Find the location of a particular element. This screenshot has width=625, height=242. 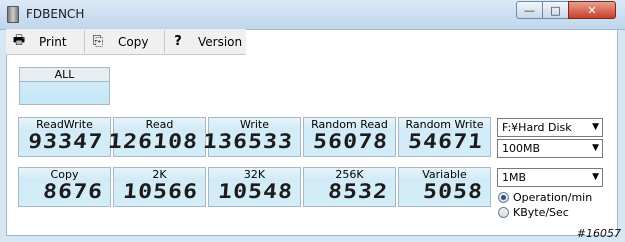

radio-operation-per-min: Operation/min is located at coordinates (545, 197).